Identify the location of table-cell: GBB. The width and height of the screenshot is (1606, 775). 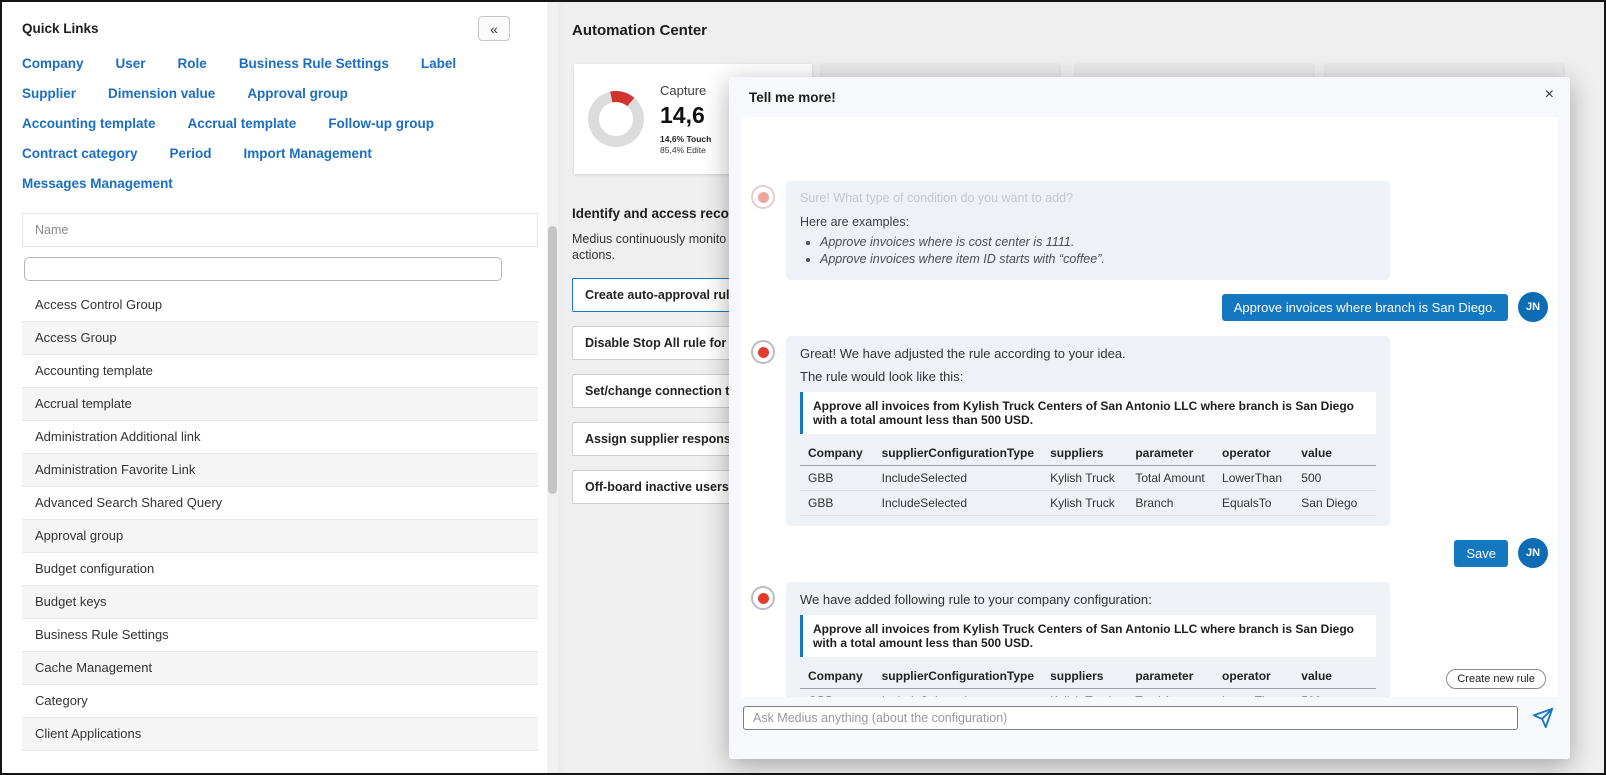
(837, 692).